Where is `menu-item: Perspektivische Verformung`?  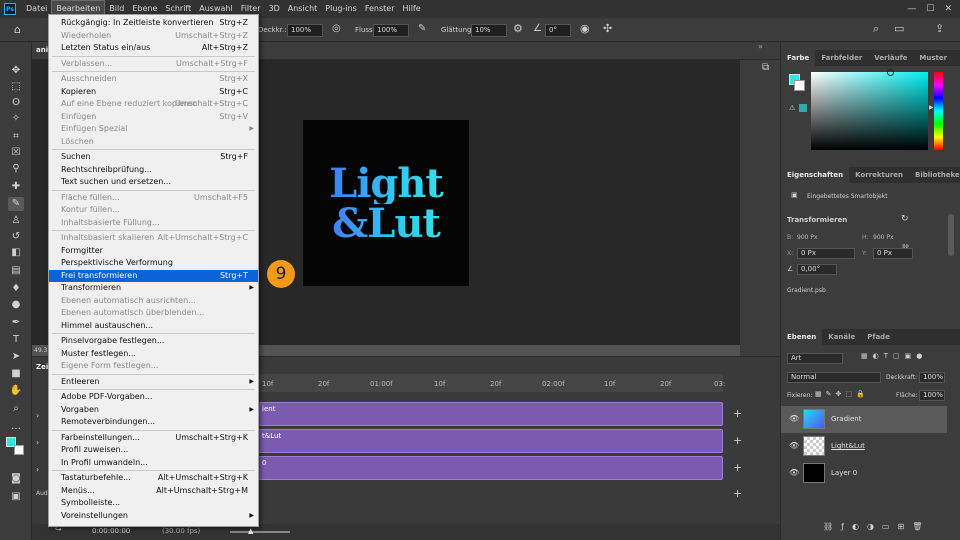 menu-item: Perspektivische Verformung is located at coordinates (153, 263).